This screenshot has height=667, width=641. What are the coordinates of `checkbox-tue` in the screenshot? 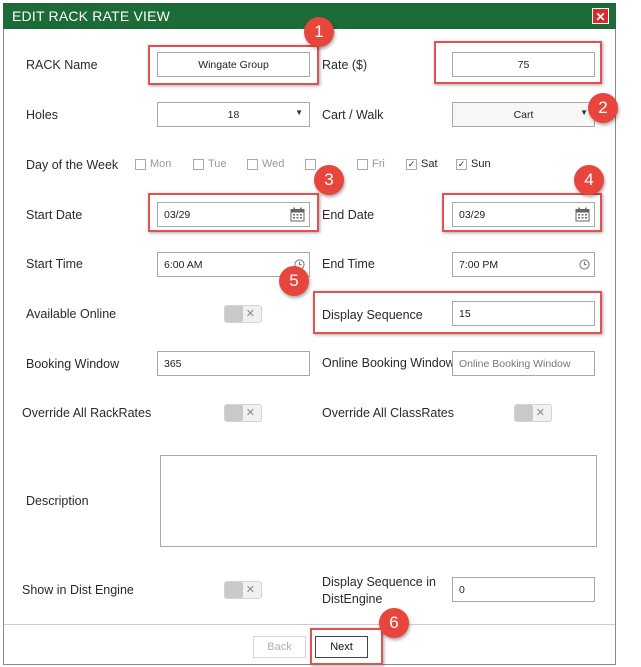 It's located at (198, 164).